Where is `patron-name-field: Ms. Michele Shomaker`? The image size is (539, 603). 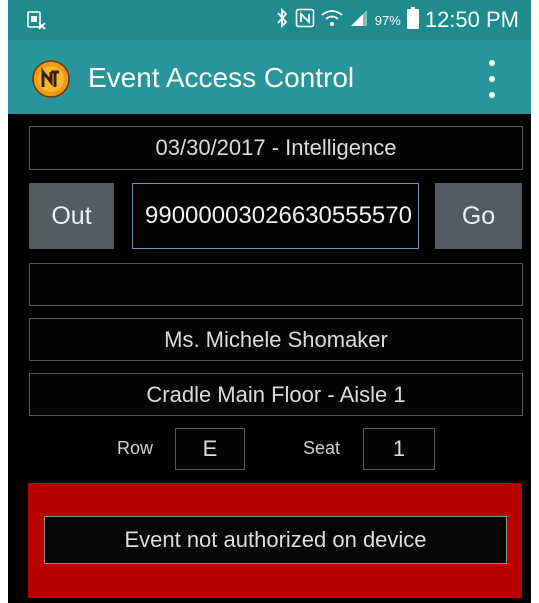
patron-name-field: Ms. Michele Shomaker is located at coordinates (276, 339).